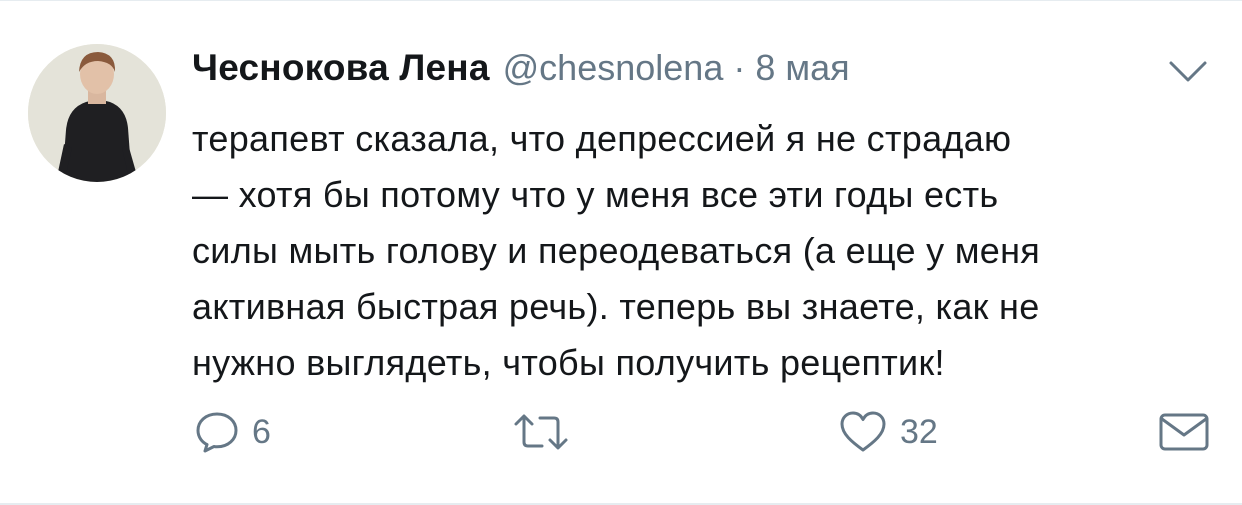 This screenshot has height=505, width=1242. I want to click on tweet-actions: 6 32, so click(621, 432).